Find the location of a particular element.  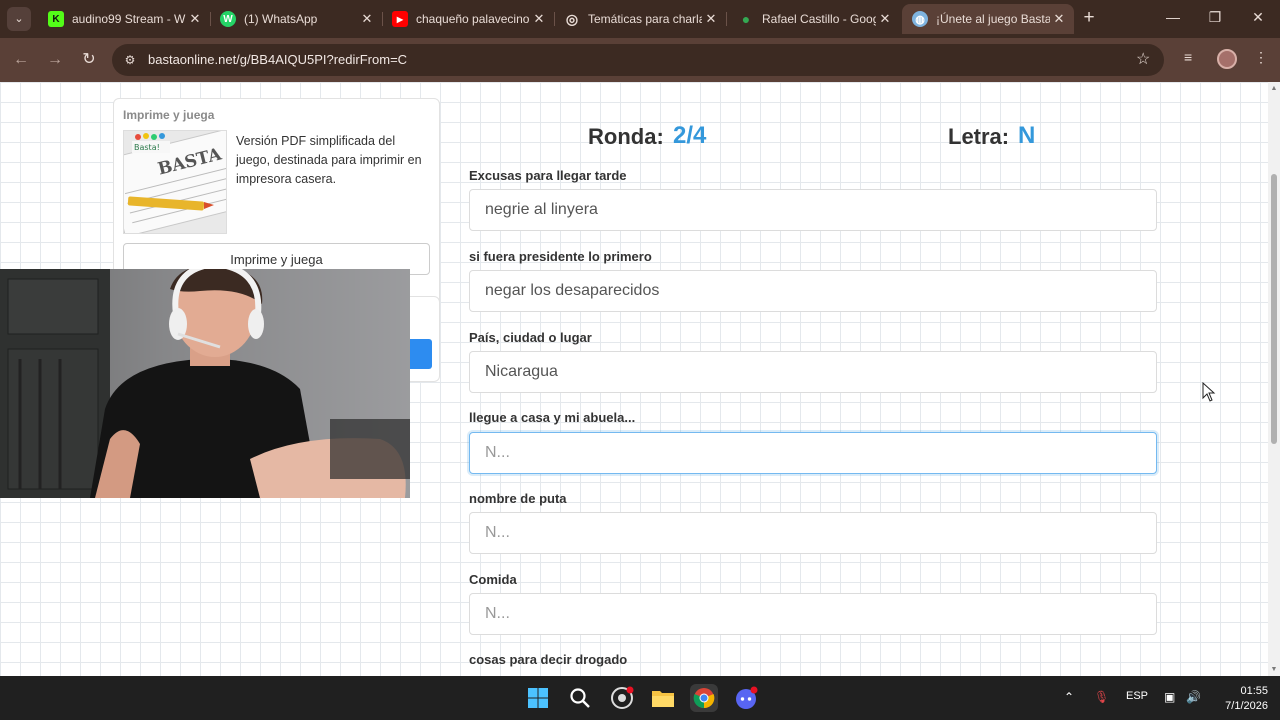

window-close-icon: ✕ is located at coordinates (1258, 17).